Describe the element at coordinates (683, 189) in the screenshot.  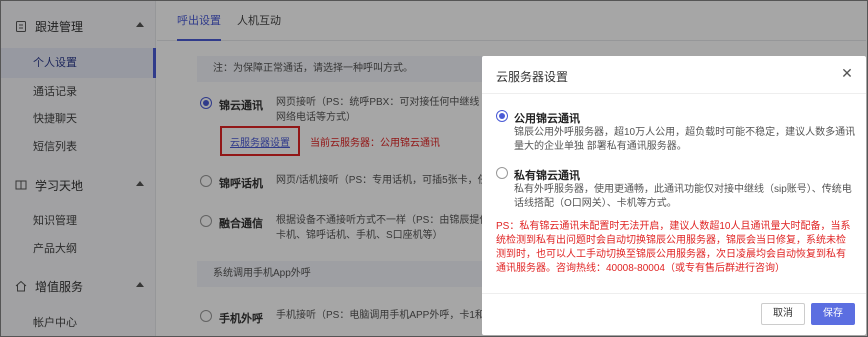
I see `private-server-desc: 私有外呼服务器，使用更通畅，此通讯功能仅对接中继线（sip账号）、传统电` at that location.